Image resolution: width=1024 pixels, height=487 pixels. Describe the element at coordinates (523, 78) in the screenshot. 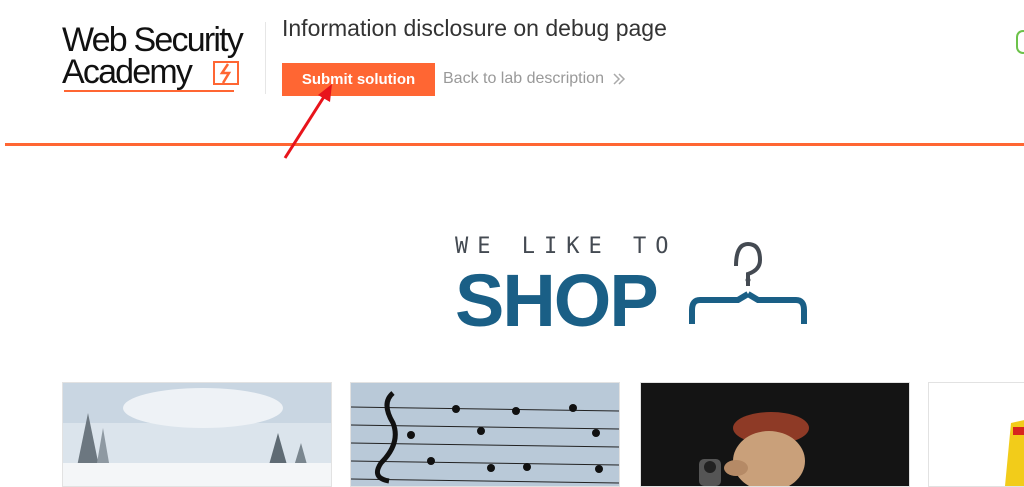

I see `back-link-label: Back to lab description` at that location.